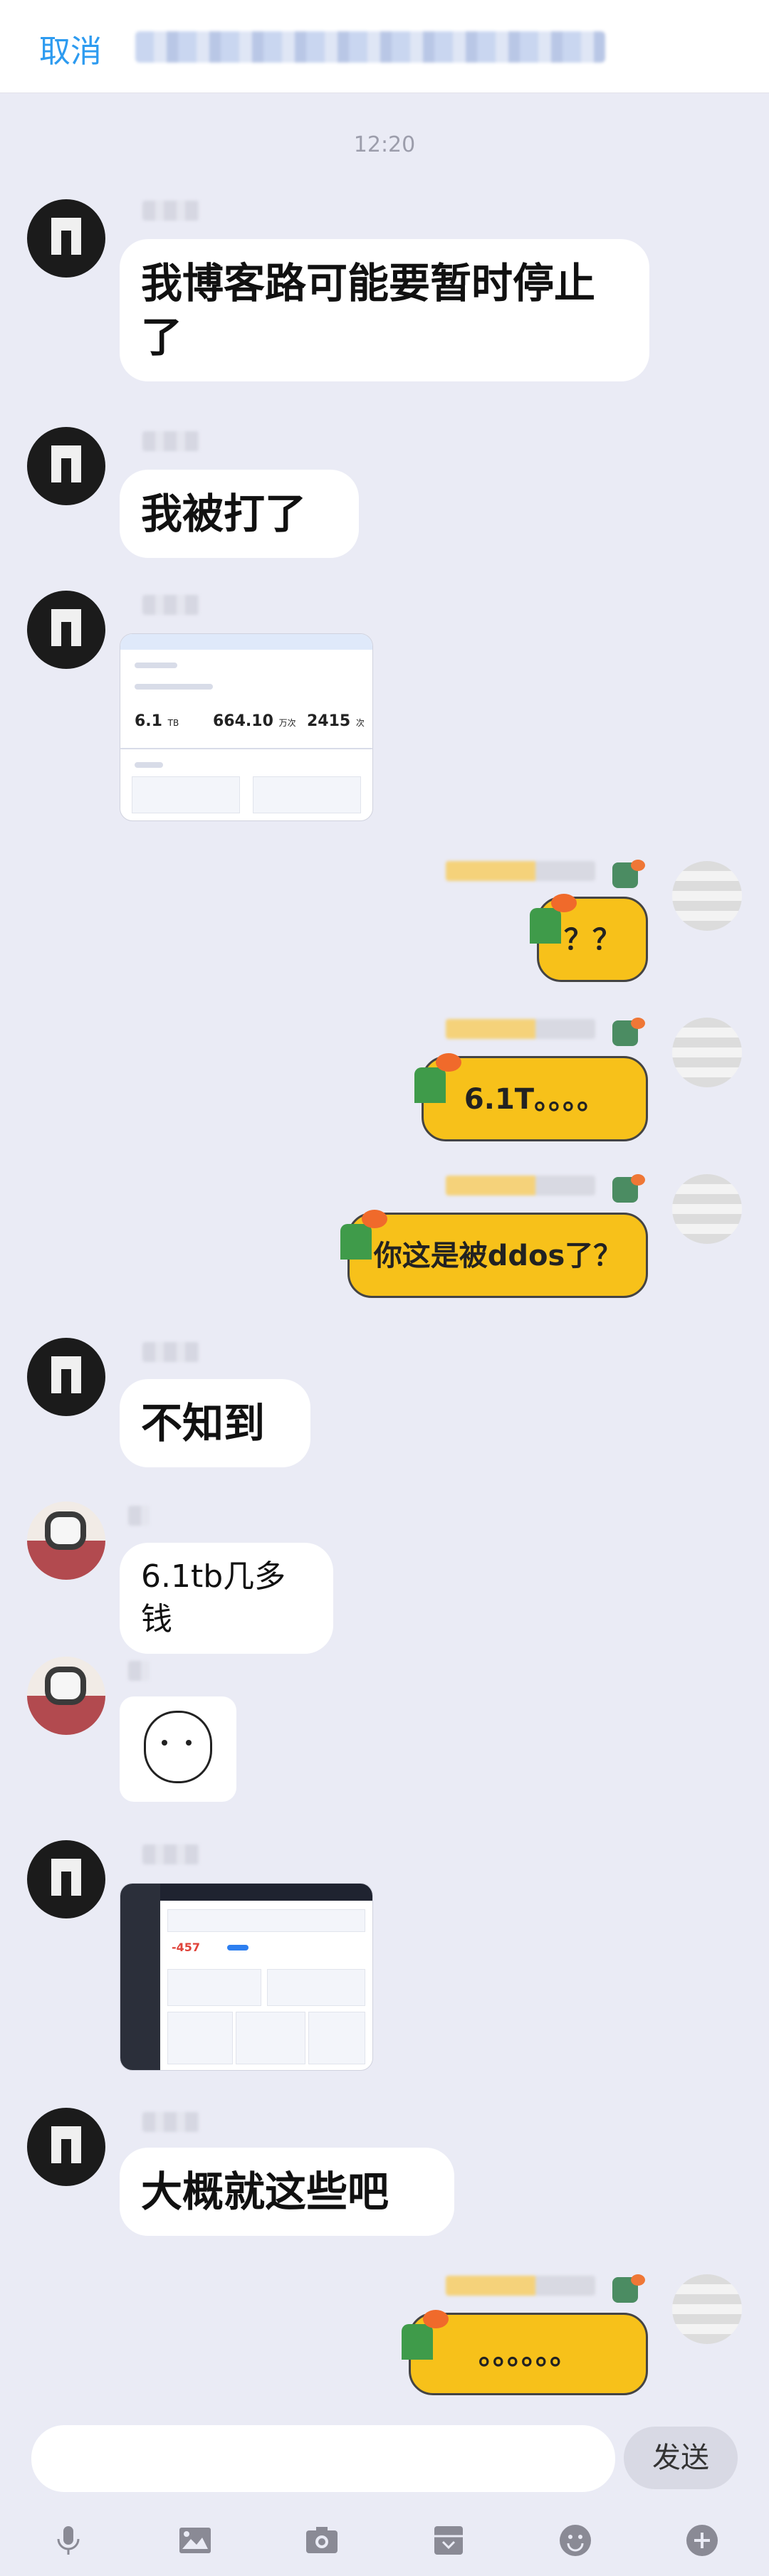 This screenshot has width=769, height=2576. What do you see at coordinates (528, 2354) in the screenshot?
I see `message-text: 。。。。。。` at bounding box center [528, 2354].